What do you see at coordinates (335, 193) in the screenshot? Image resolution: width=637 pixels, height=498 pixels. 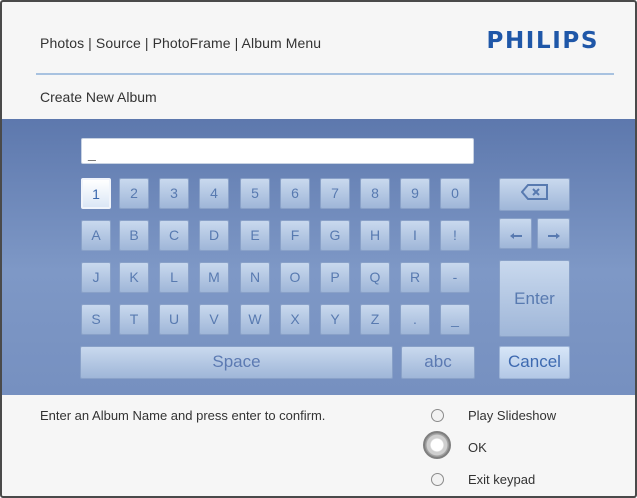 I see `key-7: 7` at bounding box center [335, 193].